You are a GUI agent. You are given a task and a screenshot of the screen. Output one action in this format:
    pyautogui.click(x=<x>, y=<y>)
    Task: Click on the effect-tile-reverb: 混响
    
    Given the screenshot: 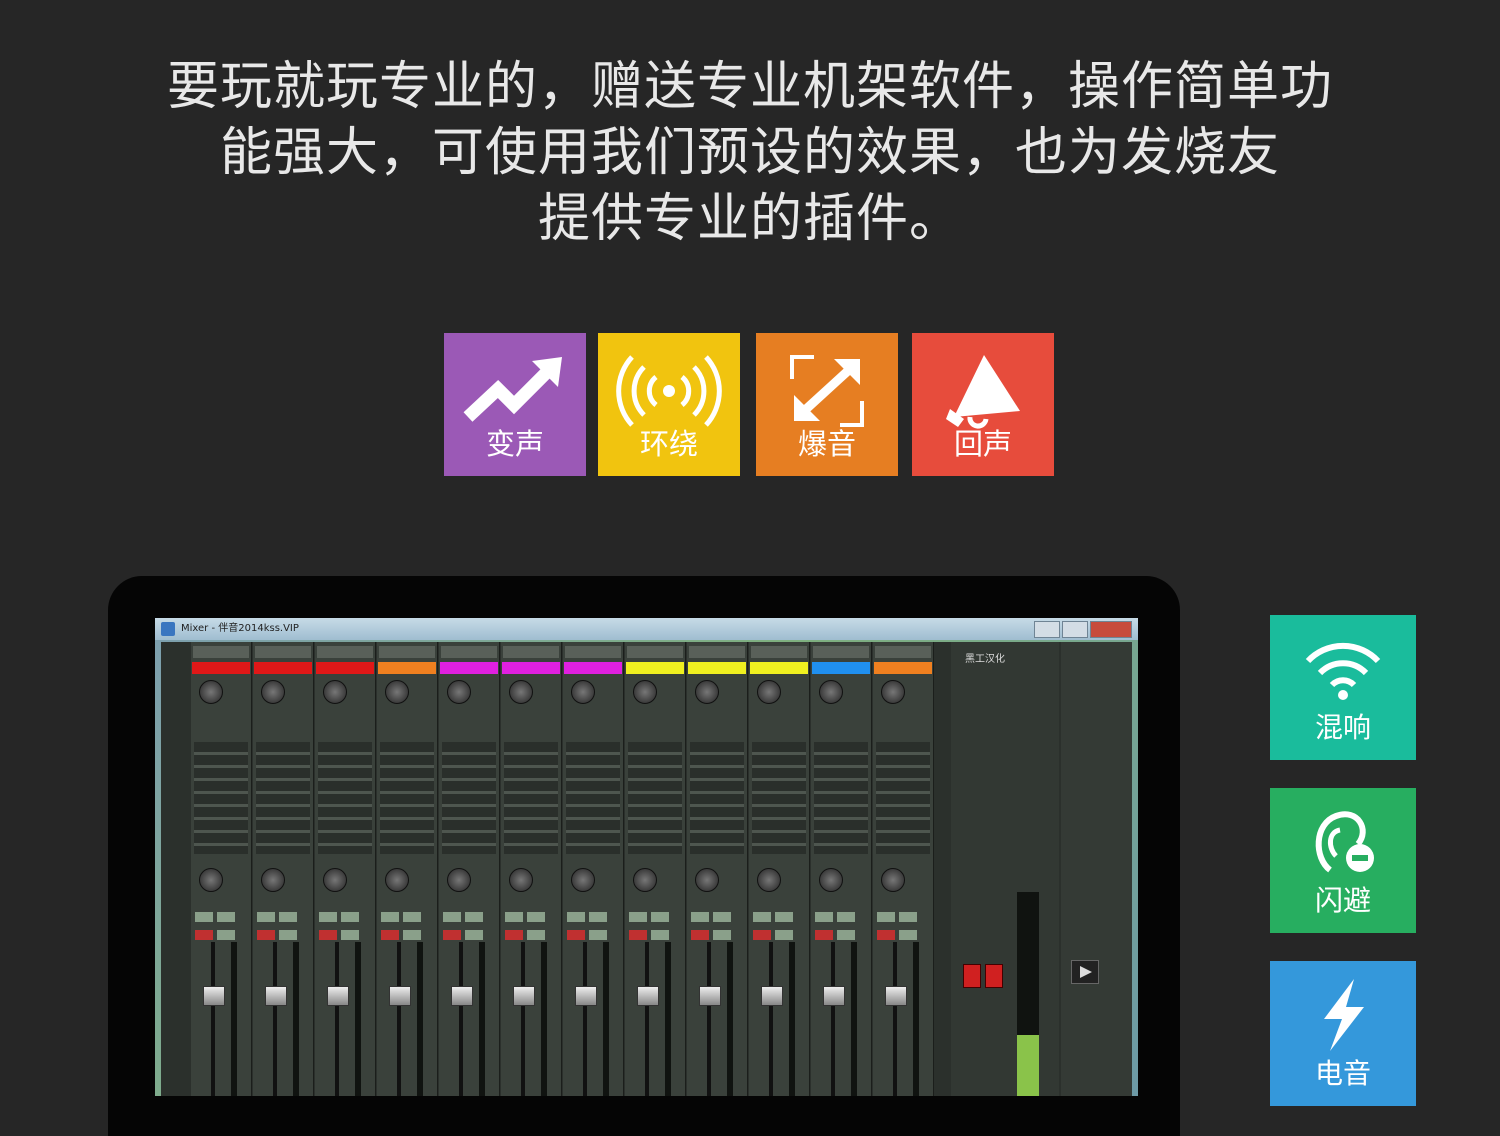 What is the action you would take?
    pyautogui.click(x=1343, y=687)
    